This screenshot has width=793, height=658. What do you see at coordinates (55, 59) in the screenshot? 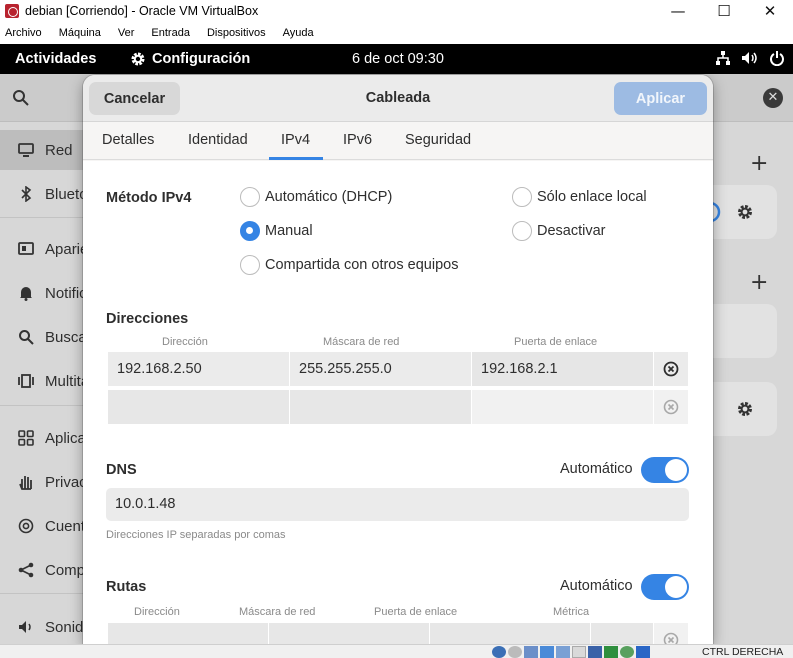
I see `activities-button: Actividades` at bounding box center [55, 59].